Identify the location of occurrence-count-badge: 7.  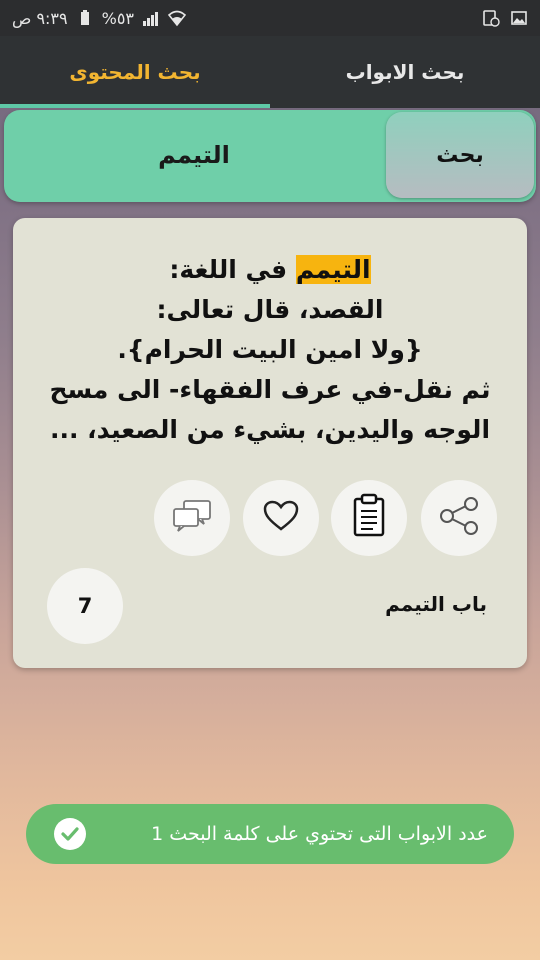
(85, 606).